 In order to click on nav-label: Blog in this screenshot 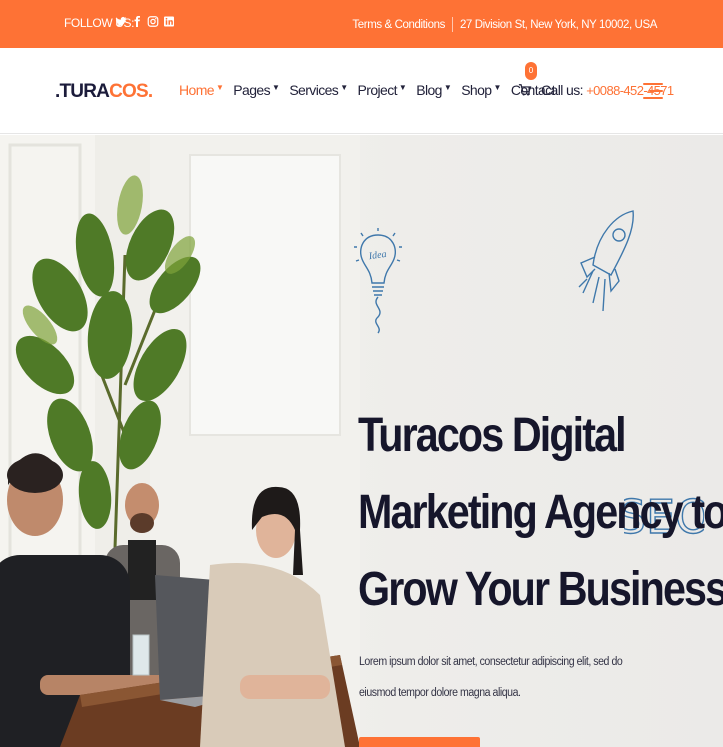, I will do `click(429, 90)`.